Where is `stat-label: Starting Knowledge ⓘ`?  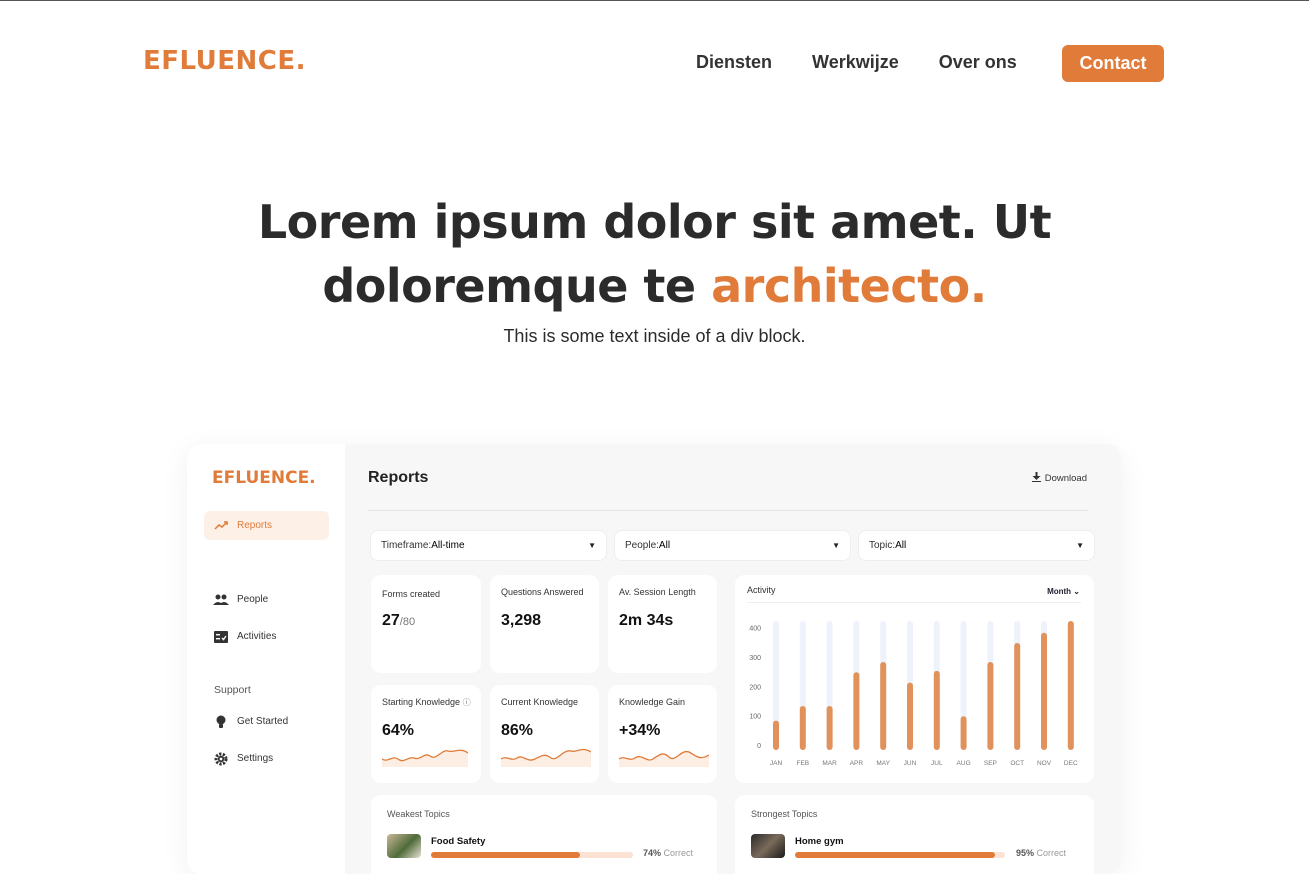 stat-label: Starting Knowledge ⓘ is located at coordinates (426, 702).